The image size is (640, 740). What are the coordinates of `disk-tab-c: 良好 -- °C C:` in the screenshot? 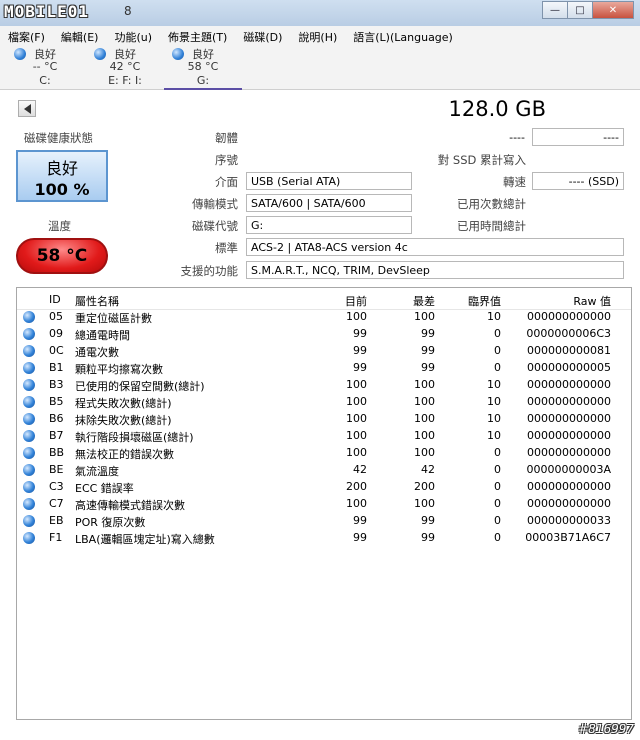 It's located at (45, 66).